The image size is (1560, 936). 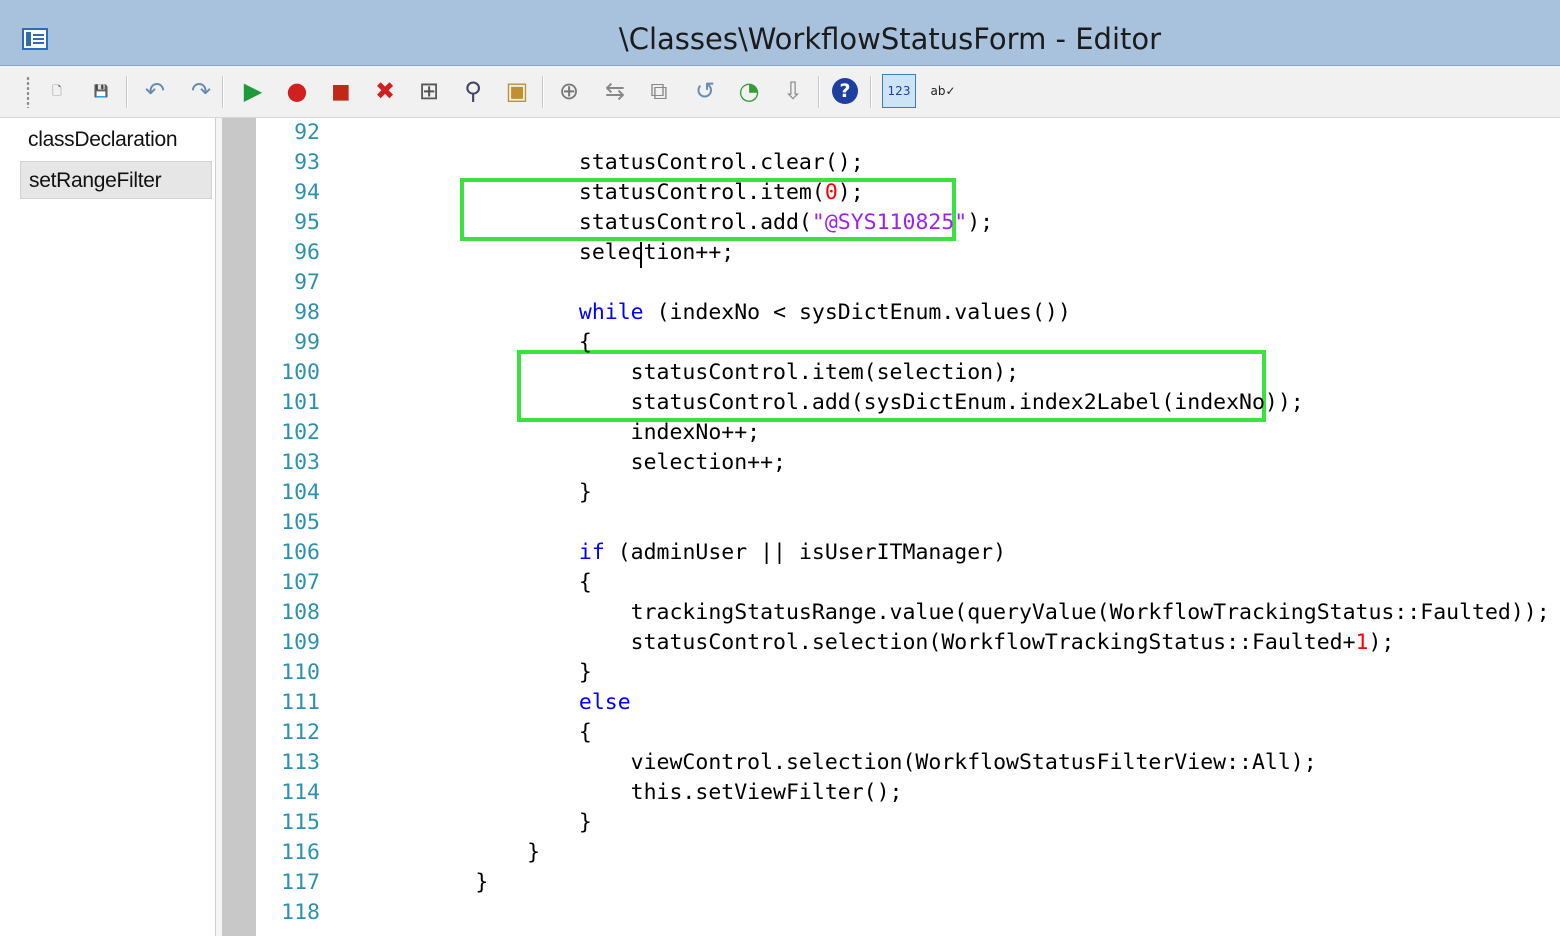 What do you see at coordinates (307, 162) in the screenshot?
I see `line-number: 93` at bounding box center [307, 162].